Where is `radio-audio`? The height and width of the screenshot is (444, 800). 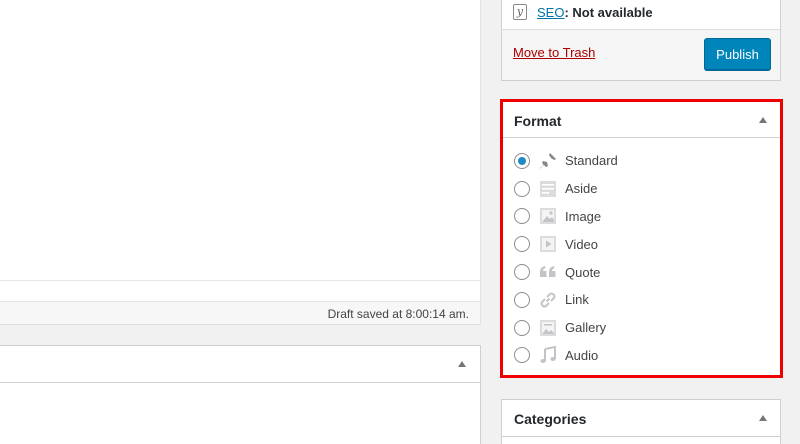 radio-audio is located at coordinates (522, 355).